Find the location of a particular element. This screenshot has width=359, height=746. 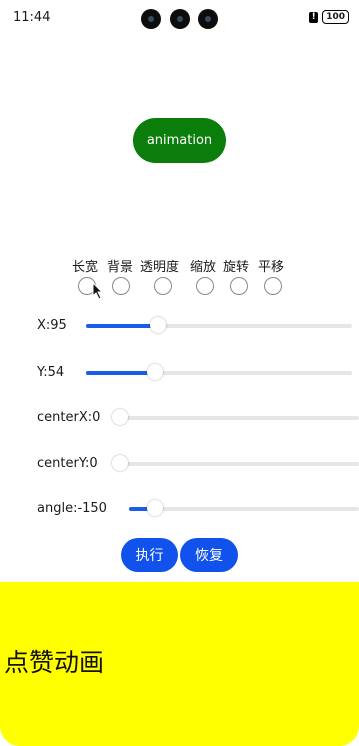

slider-x is located at coordinates (219, 325).